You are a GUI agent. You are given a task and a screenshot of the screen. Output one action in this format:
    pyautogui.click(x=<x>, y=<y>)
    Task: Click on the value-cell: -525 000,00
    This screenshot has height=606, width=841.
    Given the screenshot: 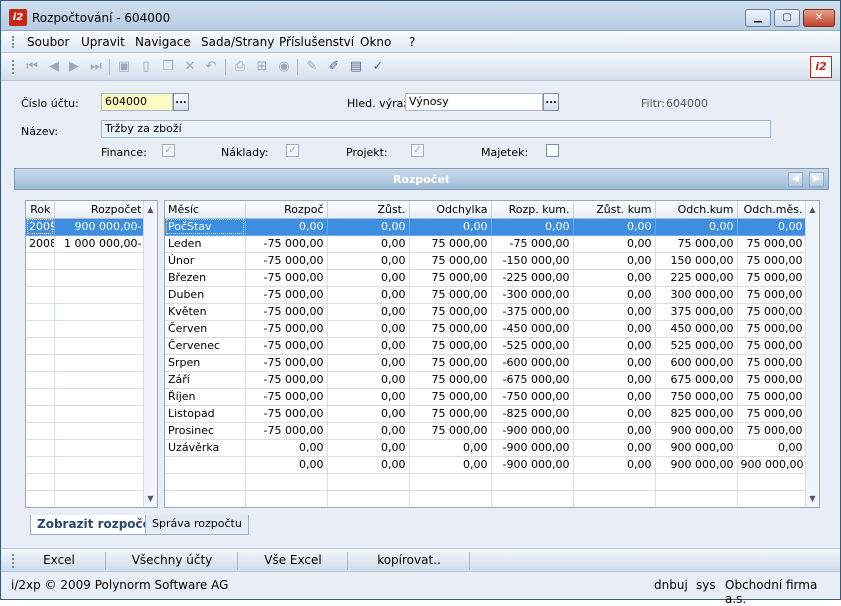 What is the action you would take?
    pyautogui.click(x=532, y=346)
    